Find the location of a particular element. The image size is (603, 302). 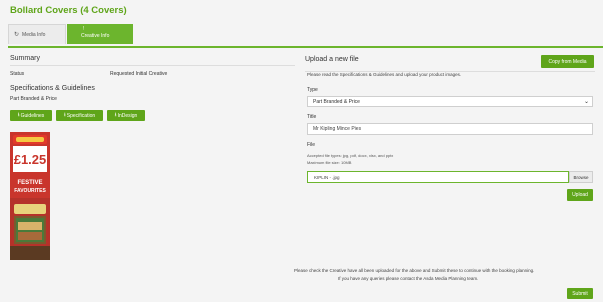

copy-from-media-button: Copy from Media is located at coordinates (567, 61).